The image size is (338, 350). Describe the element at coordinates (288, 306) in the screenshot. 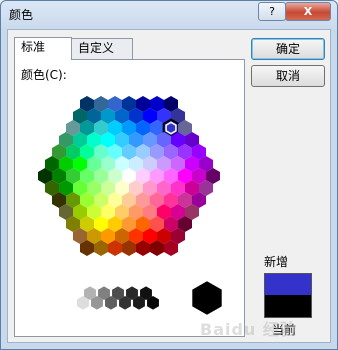

I see `current-color-swatch` at that location.